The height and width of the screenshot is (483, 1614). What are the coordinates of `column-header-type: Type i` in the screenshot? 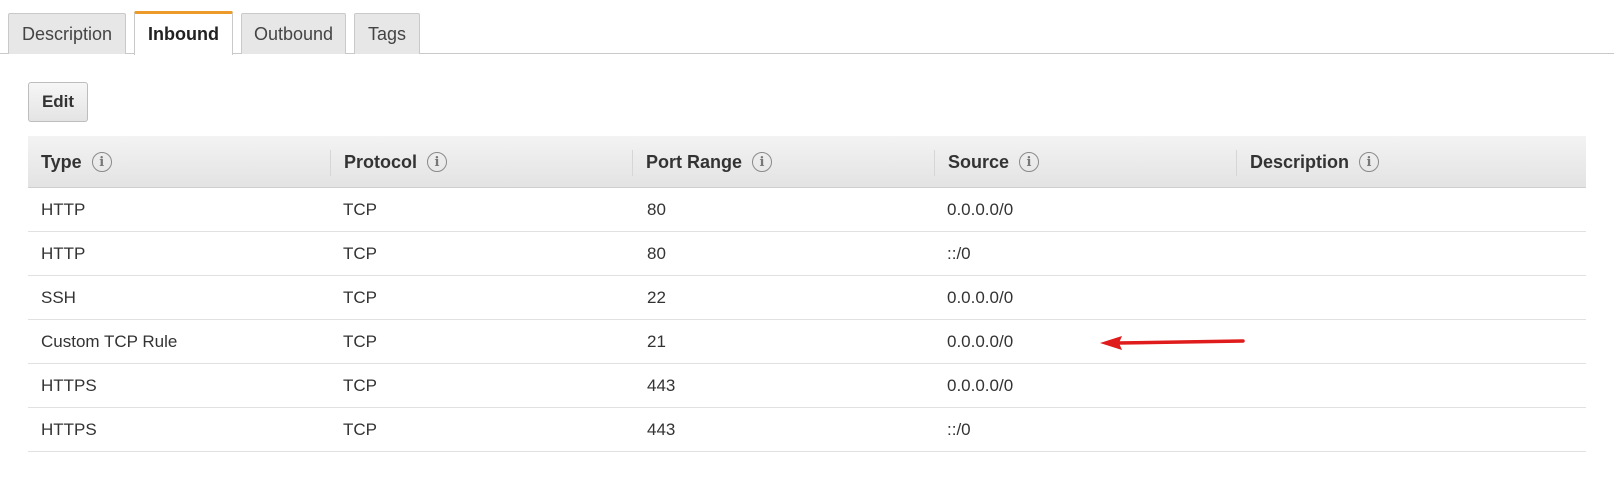 It's located at (179, 162).